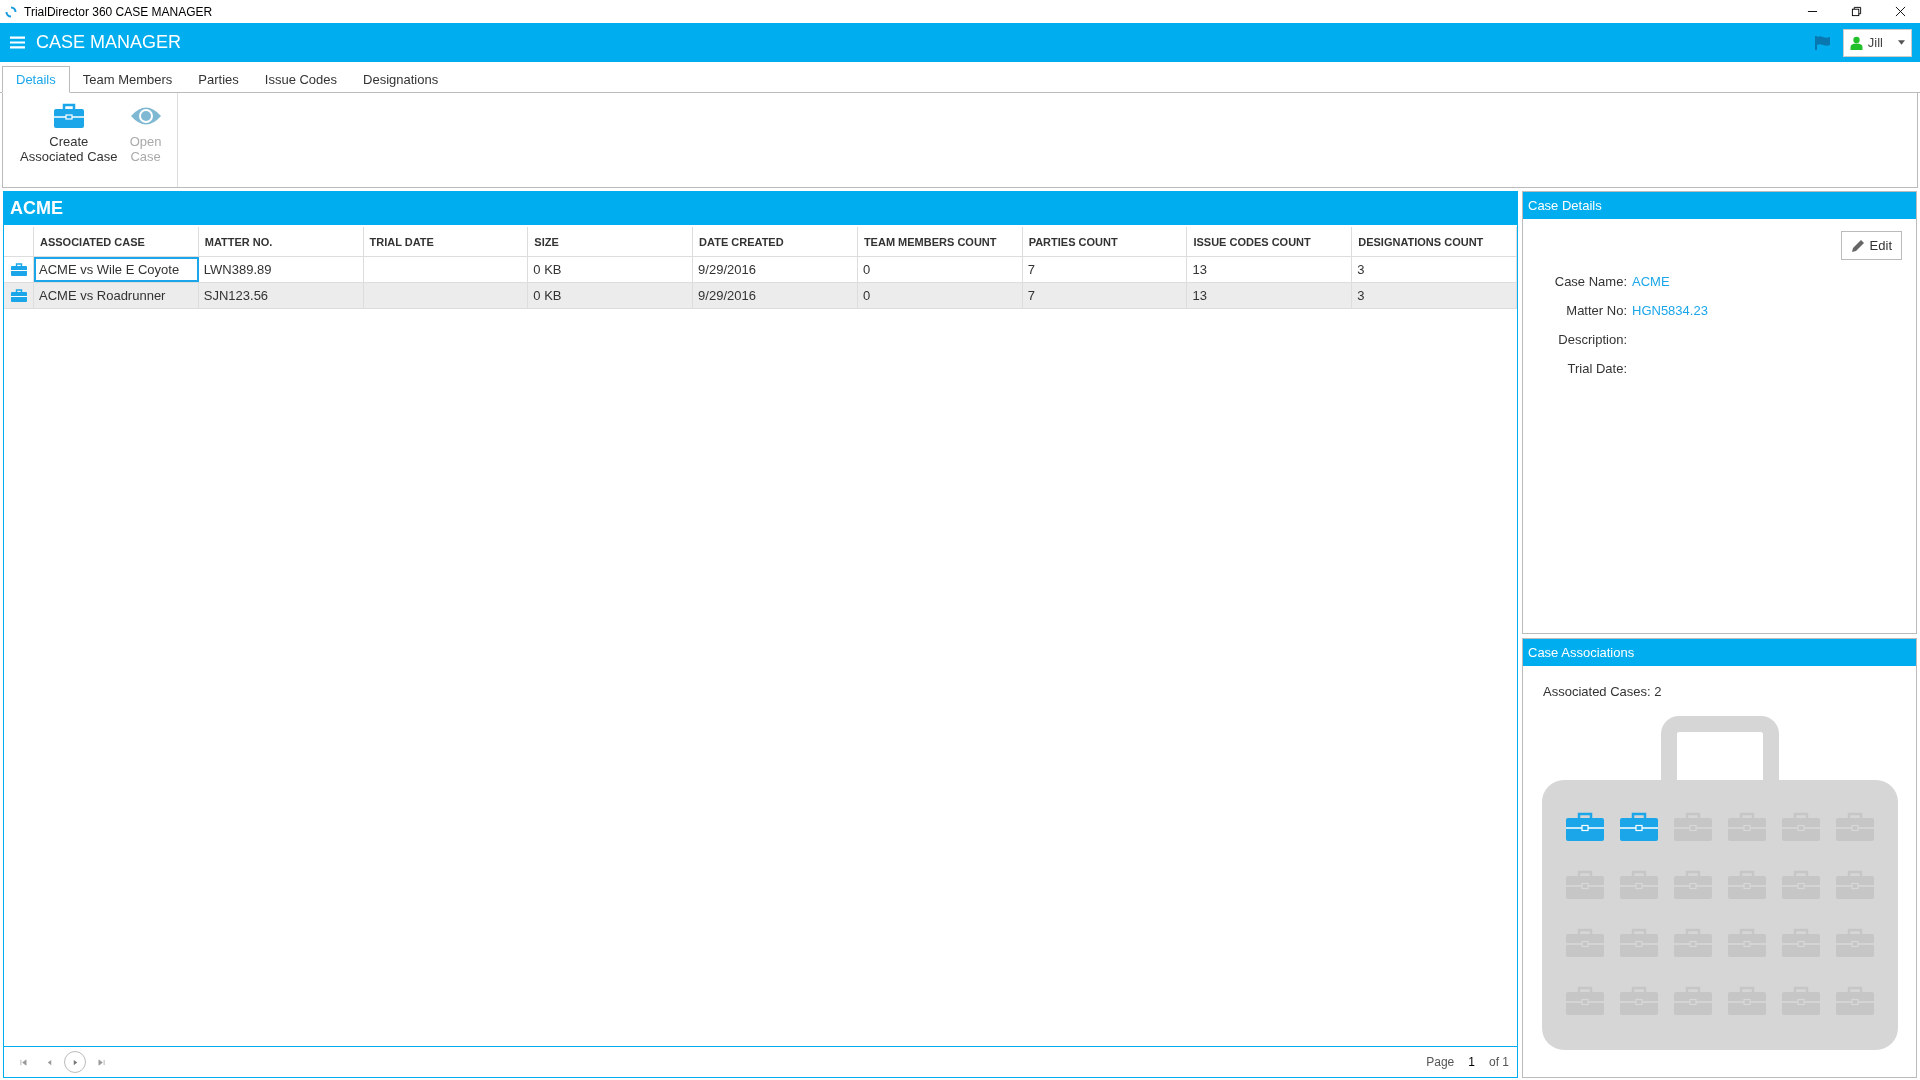 This screenshot has width=1920, height=1080. Describe the element at coordinates (17, 42) in the screenshot. I see `menu-icon` at that location.